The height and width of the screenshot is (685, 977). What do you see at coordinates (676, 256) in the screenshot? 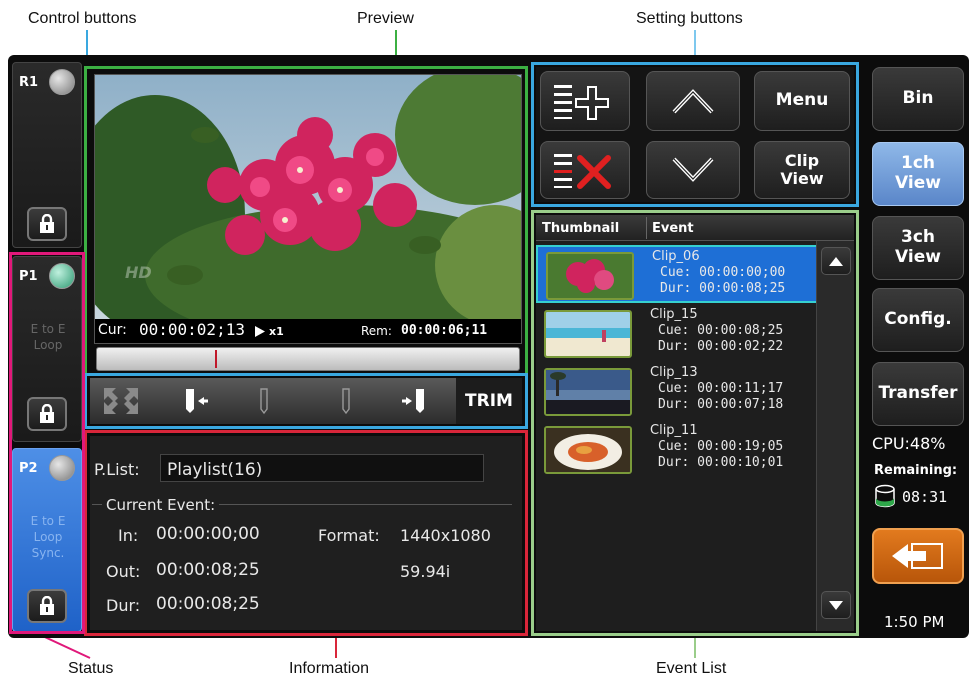
I see `event-name-1: Clip_06` at bounding box center [676, 256].